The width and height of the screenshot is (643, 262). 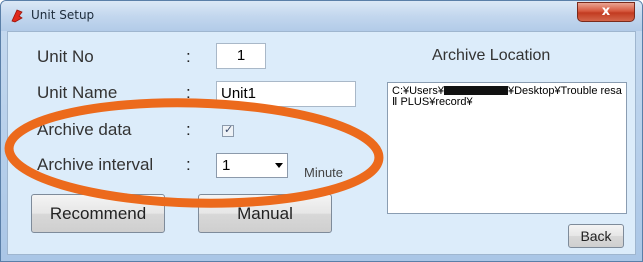 What do you see at coordinates (239, 93) in the screenshot?
I see `unit-name-value: Unit1` at bounding box center [239, 93].